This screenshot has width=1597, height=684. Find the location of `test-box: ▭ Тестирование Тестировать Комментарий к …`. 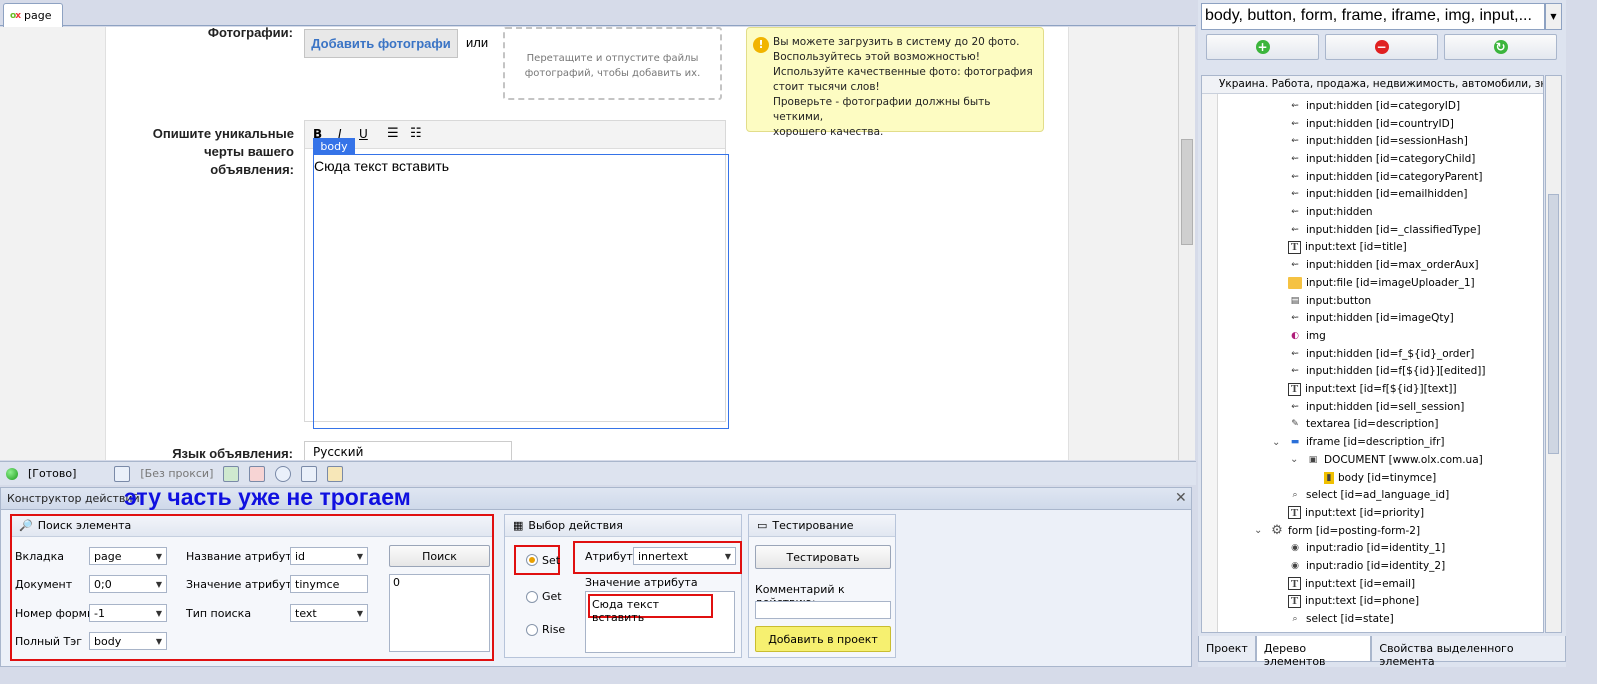

test-box: ▭ Тестирование Тестировать Комментарий к … is located at coordinates (822, 586).